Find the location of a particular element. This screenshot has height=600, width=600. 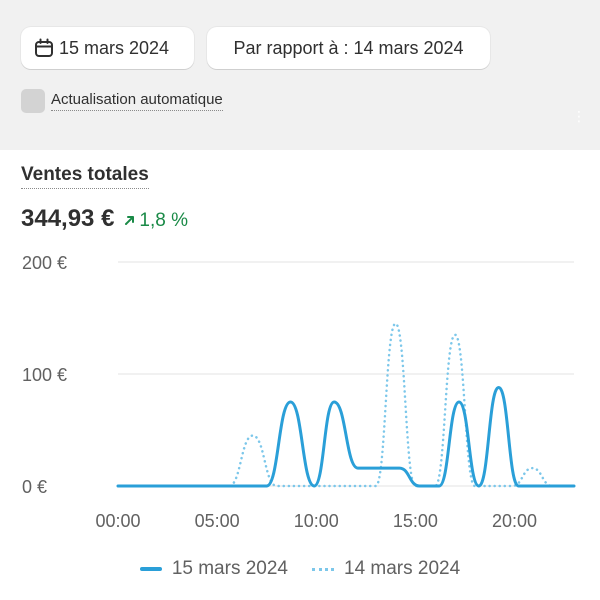

compare-date-button: Par rapport à : 14 mars 2024 is located at coordinates (348, 48).